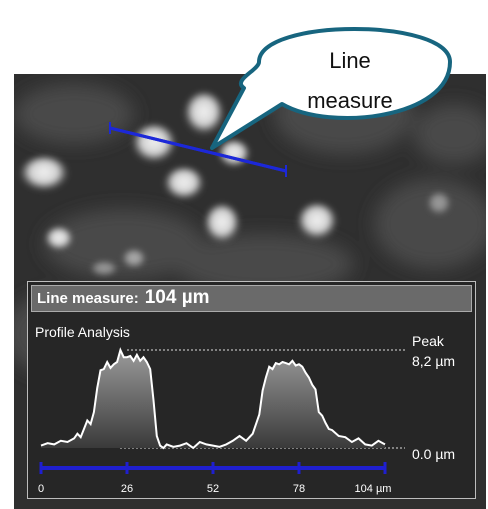 Image resolution: width=488 pixels, height=509 pixels. What do you see at coordinates (41, 489) in the screenshot?
I see `x-tick-label: 0` at bounding box center [41, 489].